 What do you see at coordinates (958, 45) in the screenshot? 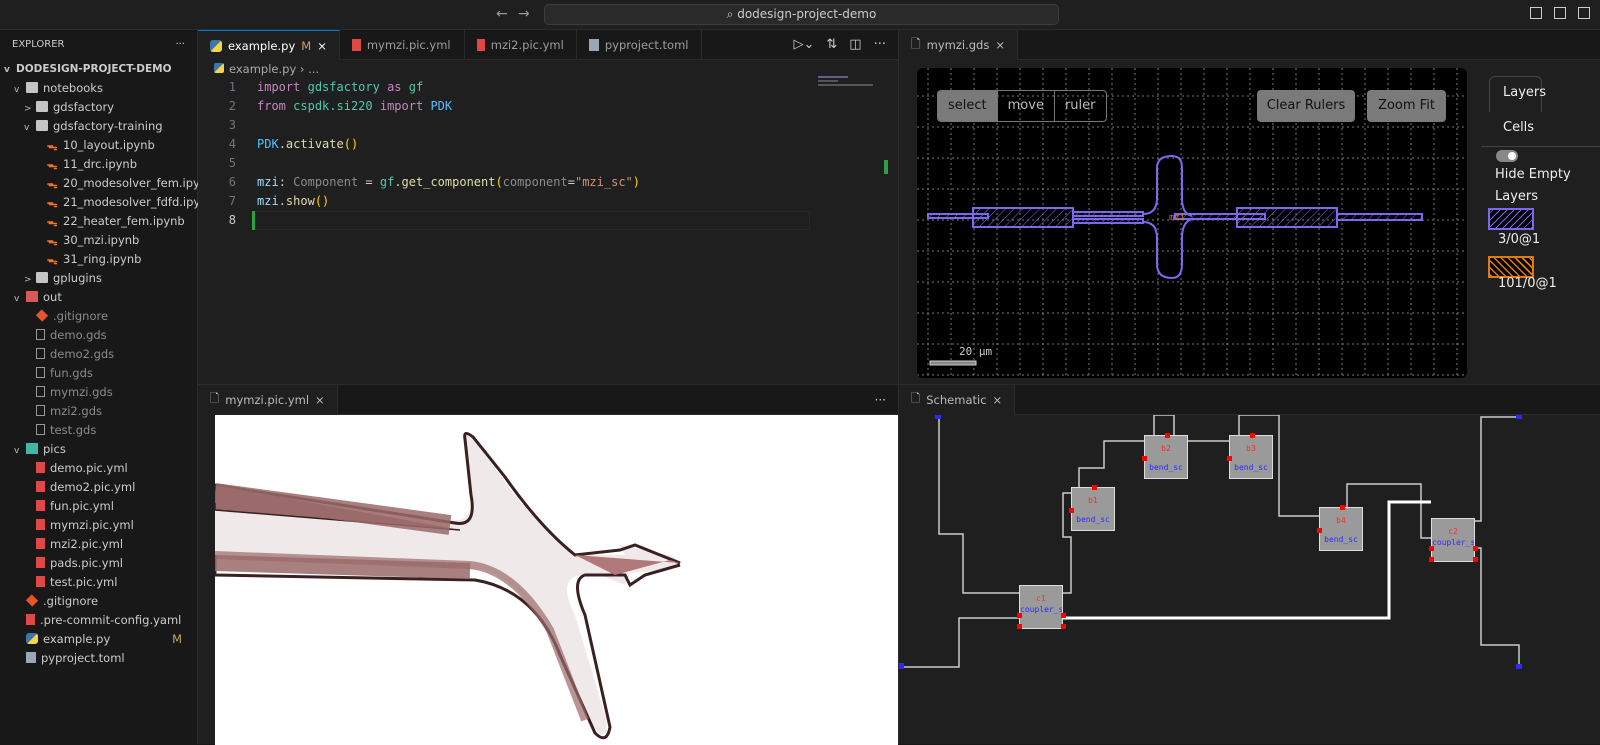
I see `tab-mymzi-gds: 🗋 mymzi.gds ×` at bounding box center [958, 45].